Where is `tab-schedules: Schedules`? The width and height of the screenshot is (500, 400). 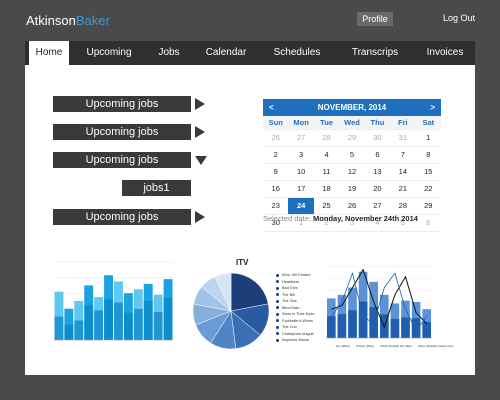
tab-schedules: Schedules is located at coordinates (297, 53).